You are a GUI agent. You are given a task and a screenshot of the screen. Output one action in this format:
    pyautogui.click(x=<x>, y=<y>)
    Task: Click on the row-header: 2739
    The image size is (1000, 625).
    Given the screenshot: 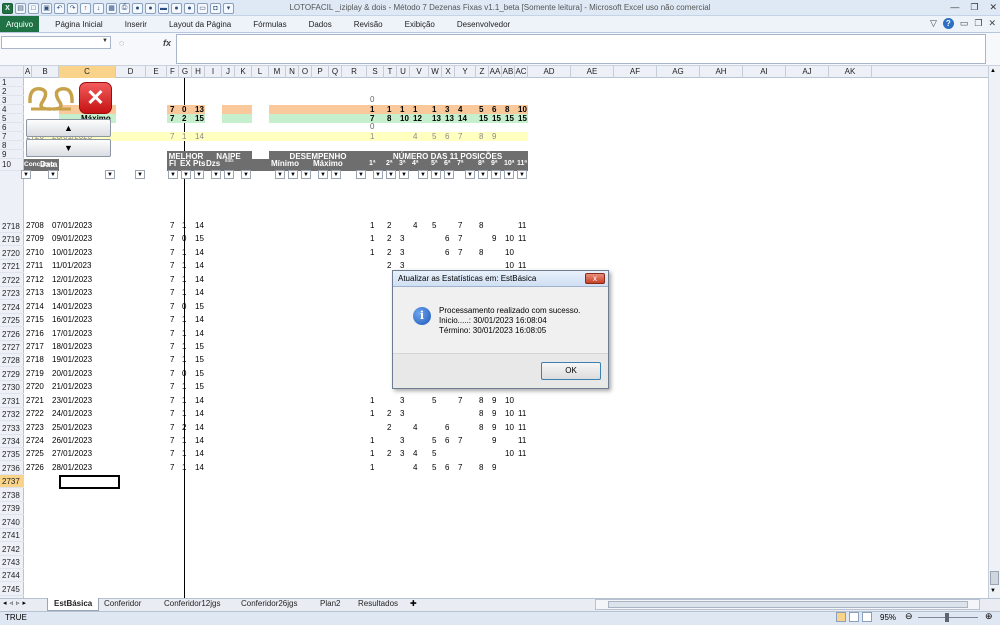 What is the action you would take?
    pyautogui.click(x=12, y=509)
    